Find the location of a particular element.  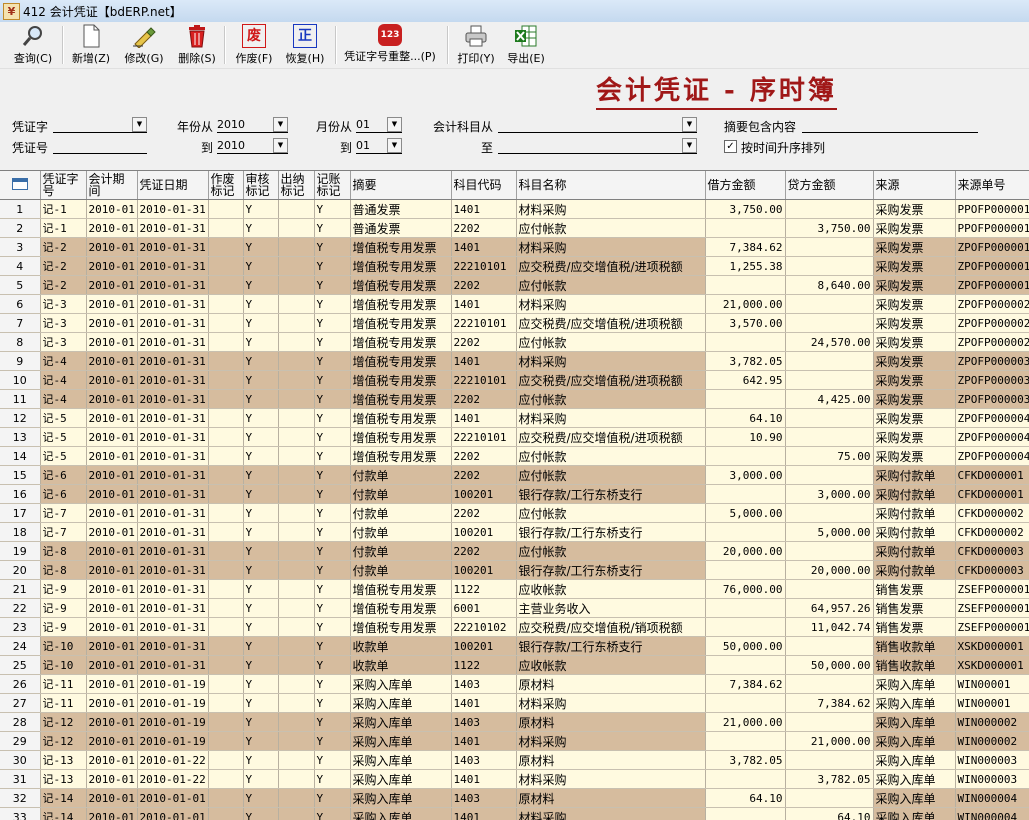

month-from-combo: 01 ▼ is located at coordinates (379, 125).